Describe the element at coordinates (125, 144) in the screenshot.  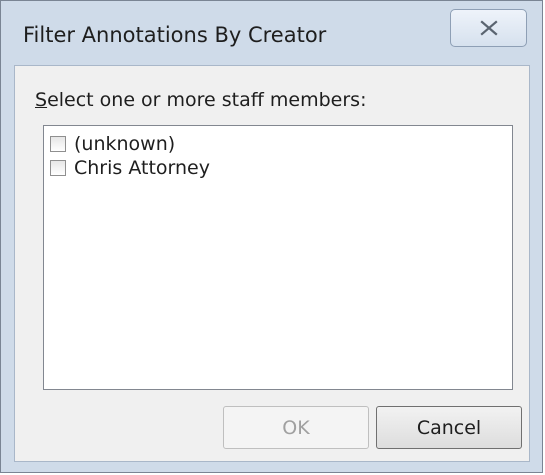
I see `list-item-label: (unknown)` at that location.